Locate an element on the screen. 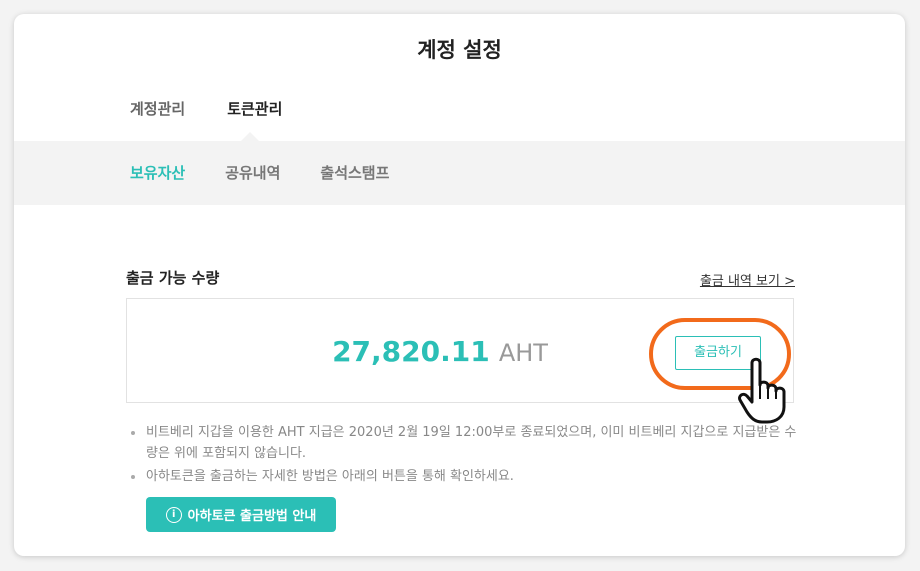  list-item: 아하토큰을 출금하는 자세한 방법은 아래의 버튼을 통해 확인하세요. is located at coordinates (465, 476).